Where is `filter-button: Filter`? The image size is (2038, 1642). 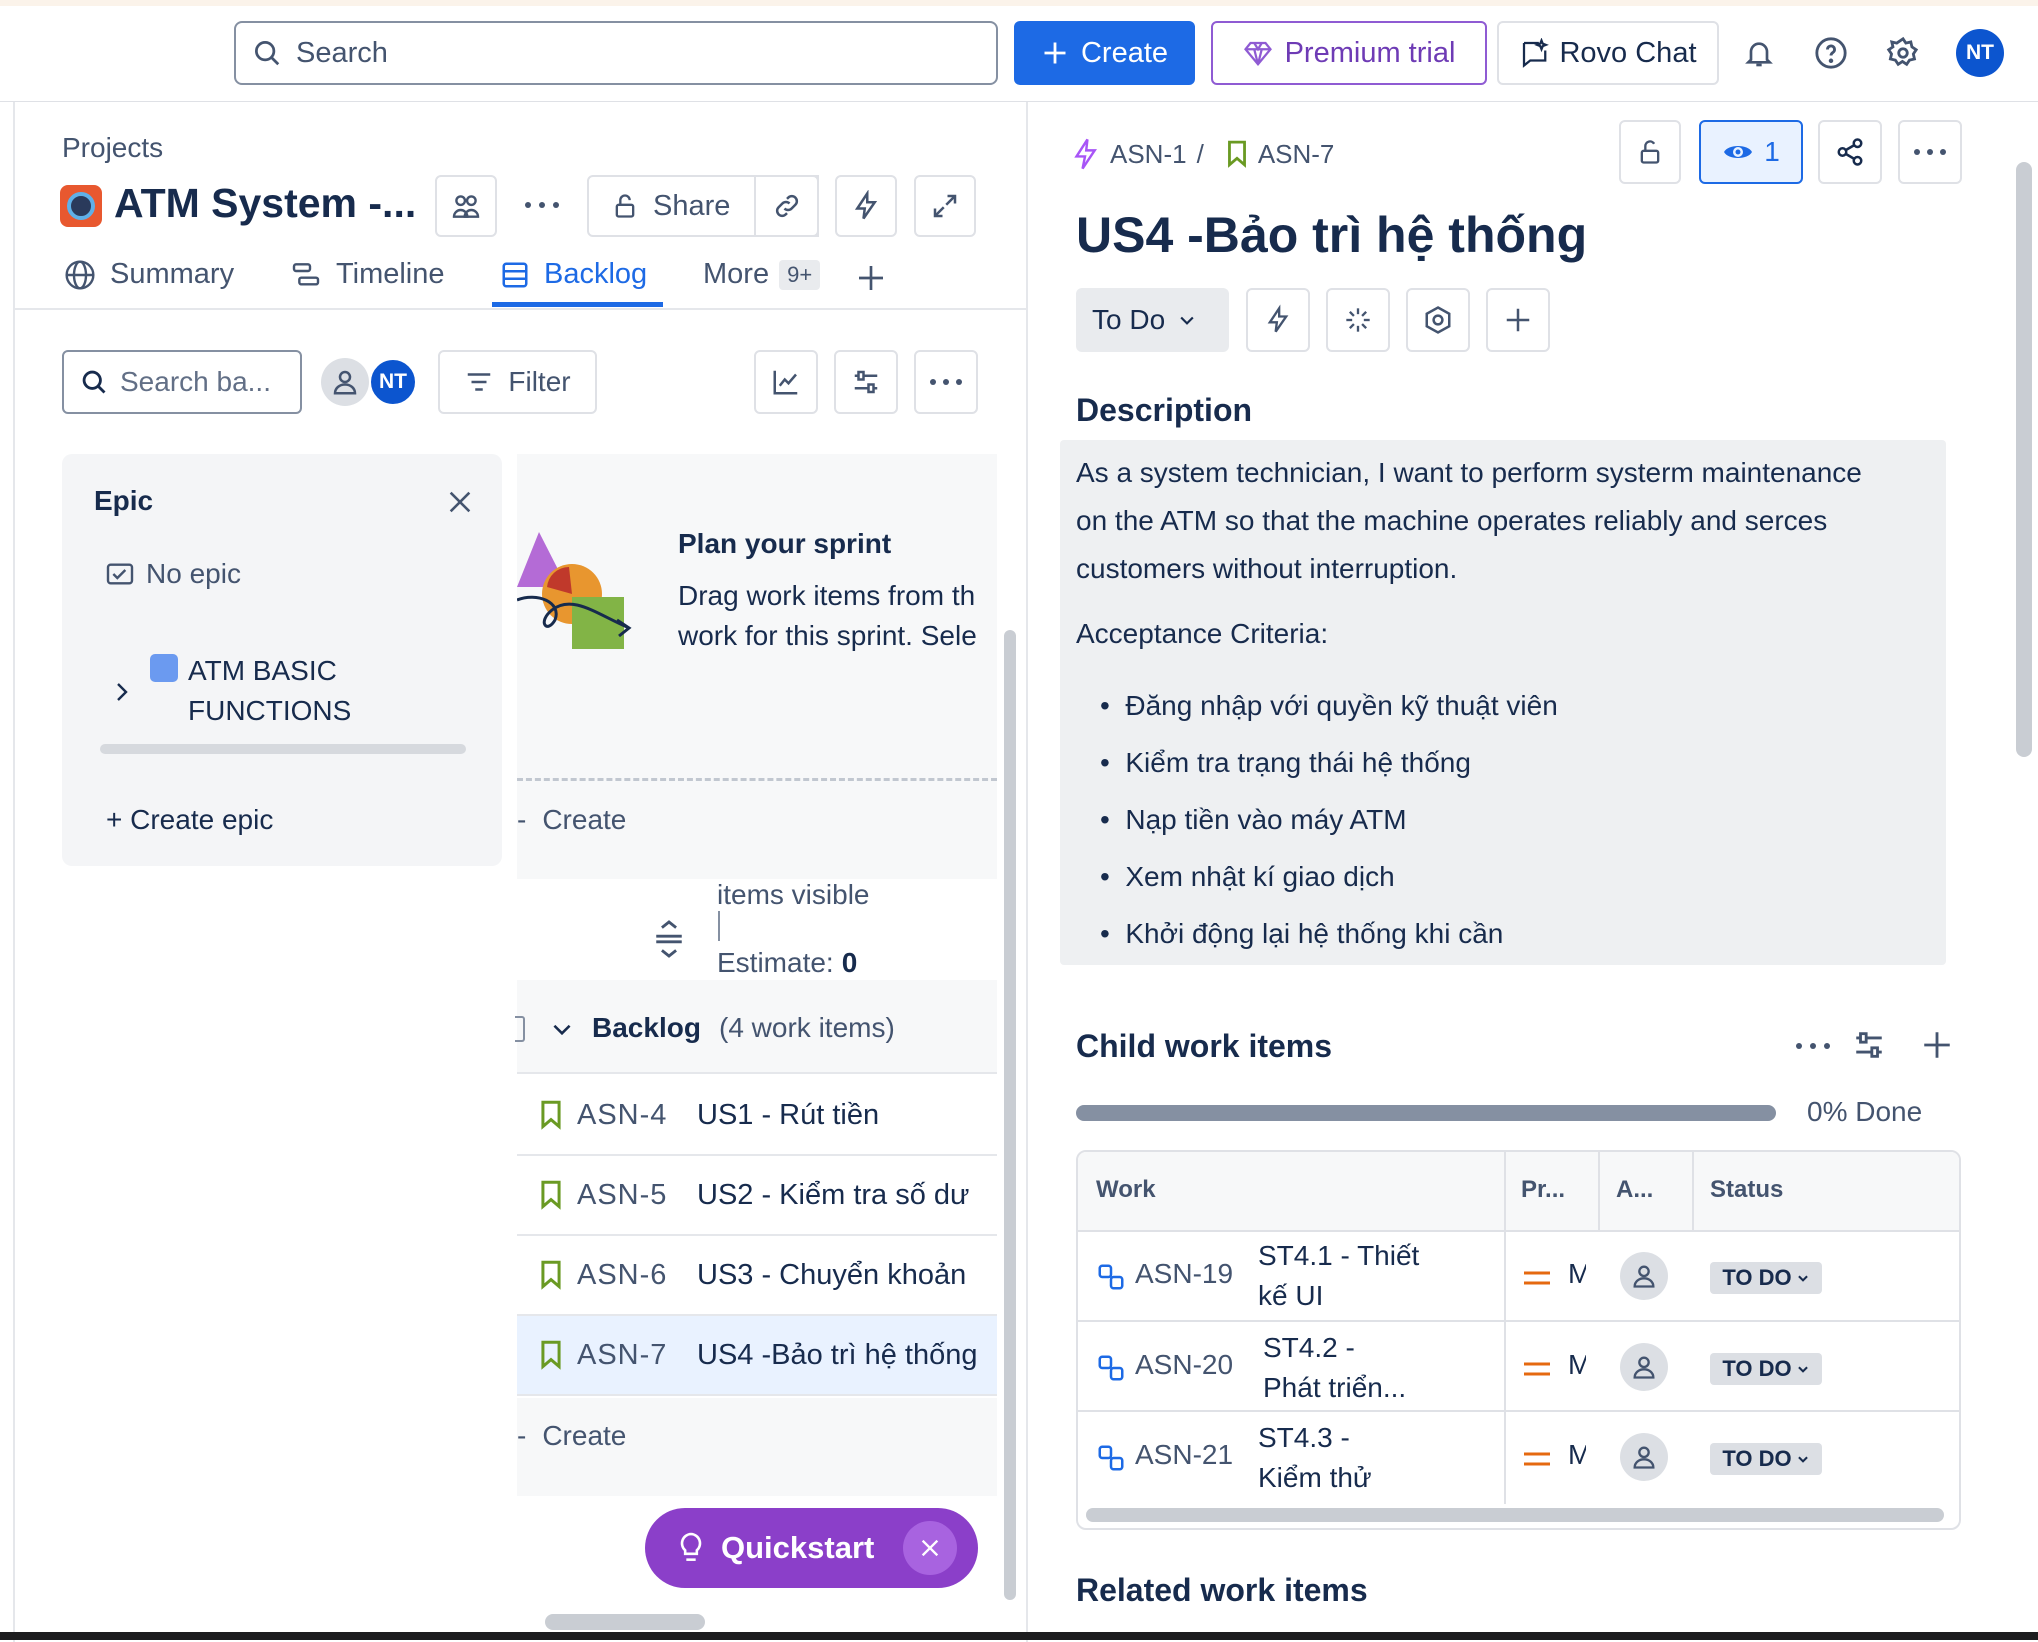
filter-button: Filter is located at coordinates (517, 382).